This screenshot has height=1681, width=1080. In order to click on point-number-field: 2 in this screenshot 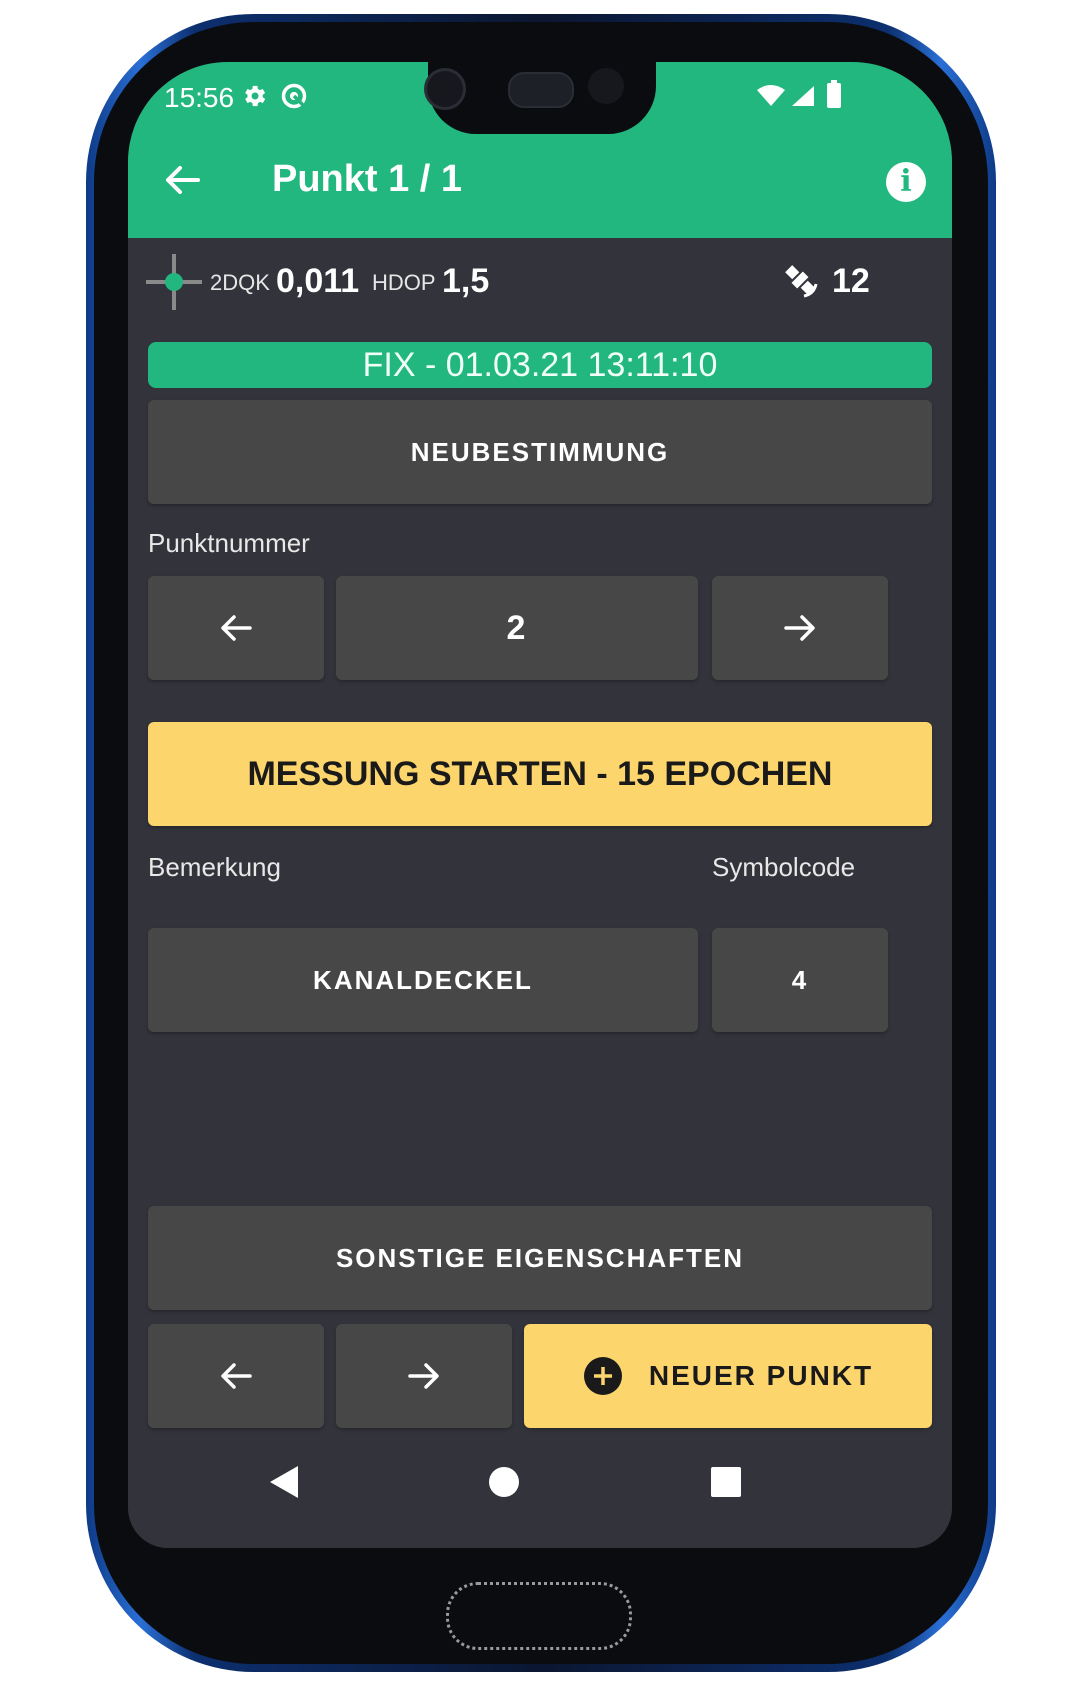, I will do `click(517, 628)`.